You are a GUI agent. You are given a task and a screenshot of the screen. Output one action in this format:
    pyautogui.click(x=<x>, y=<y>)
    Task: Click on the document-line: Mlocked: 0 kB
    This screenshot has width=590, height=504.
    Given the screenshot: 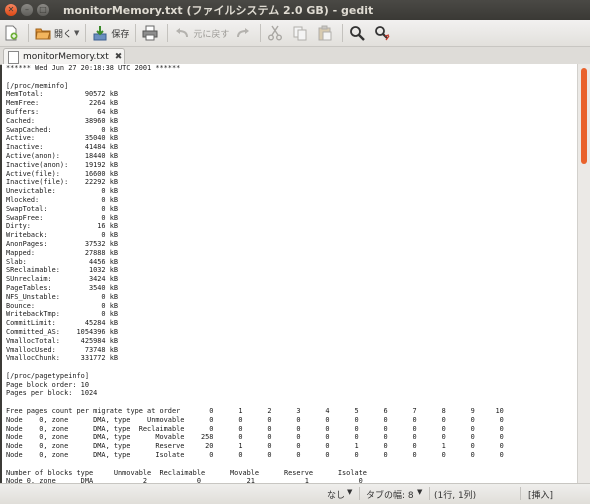 What is the action you would take?
    pyautogui.click(x=62, y=199)
    